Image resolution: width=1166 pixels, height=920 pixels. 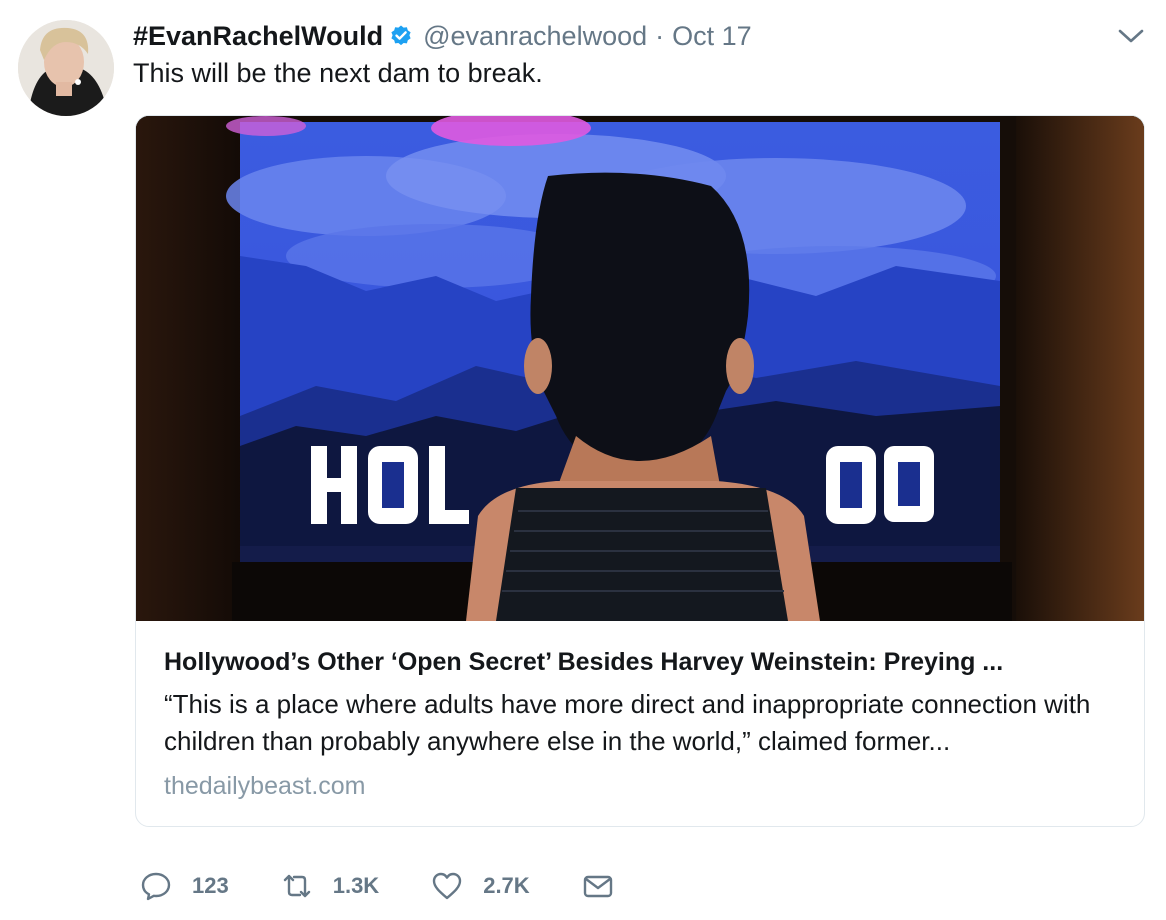 I want to click on reply-bubble-icon, so click(x=156, y=886).